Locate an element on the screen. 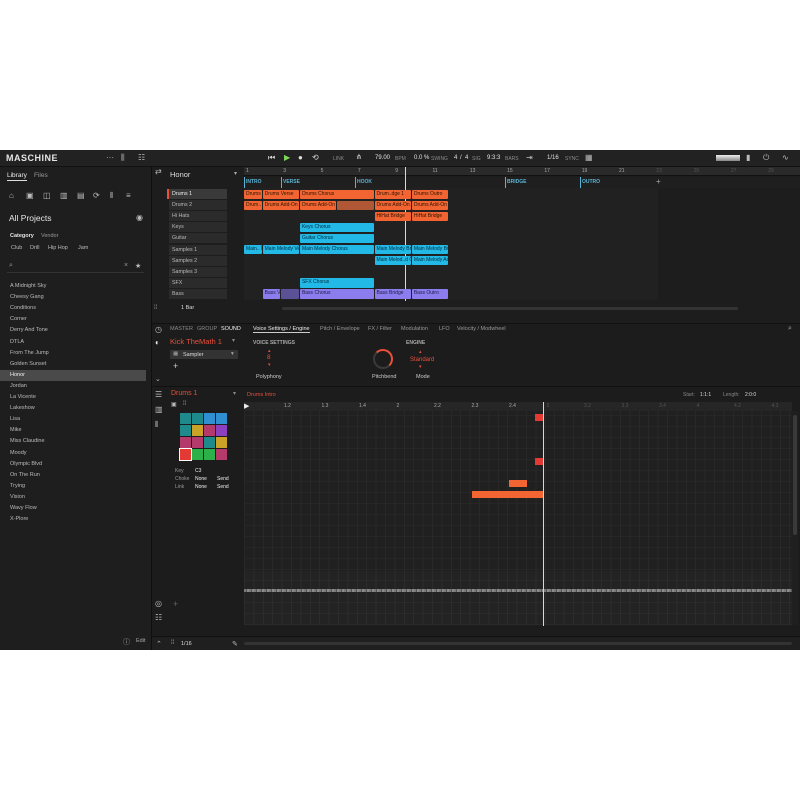  list-item: La Vicente is located at coordinates (73, 397).